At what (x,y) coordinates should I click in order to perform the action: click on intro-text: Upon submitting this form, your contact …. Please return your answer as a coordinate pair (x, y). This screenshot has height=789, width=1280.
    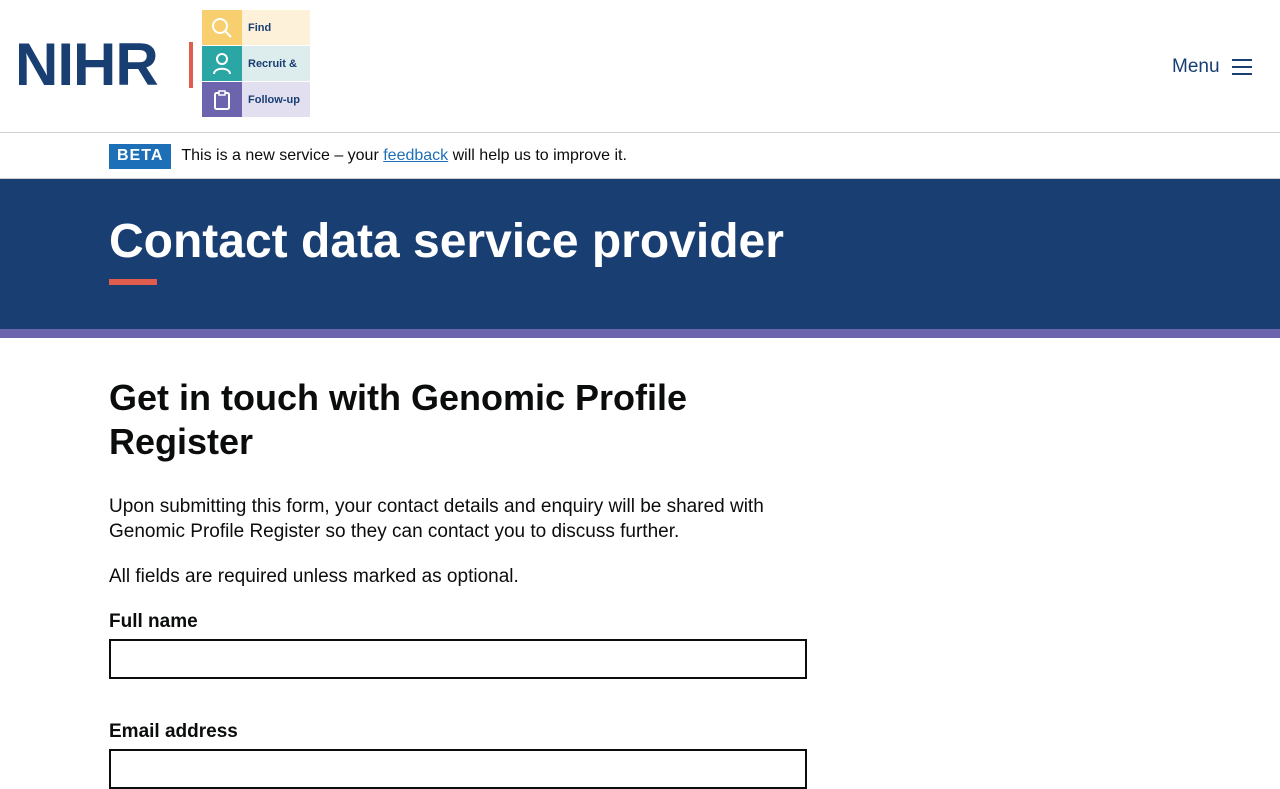
    Looking at the image, I should click on (436, 519).